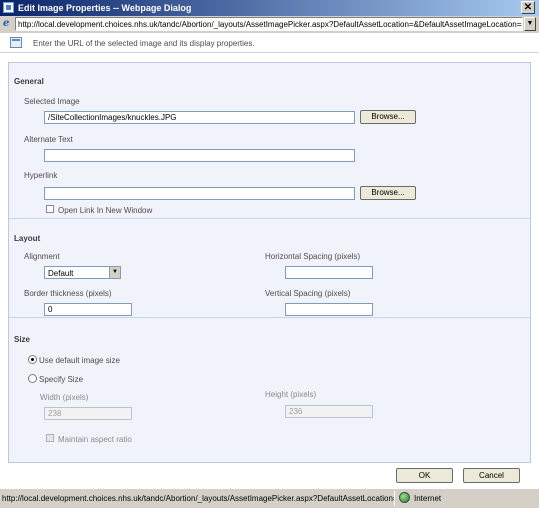 The width and height of the screenshot is (539, 508). I want to click on status-divider, so click(394, 498).